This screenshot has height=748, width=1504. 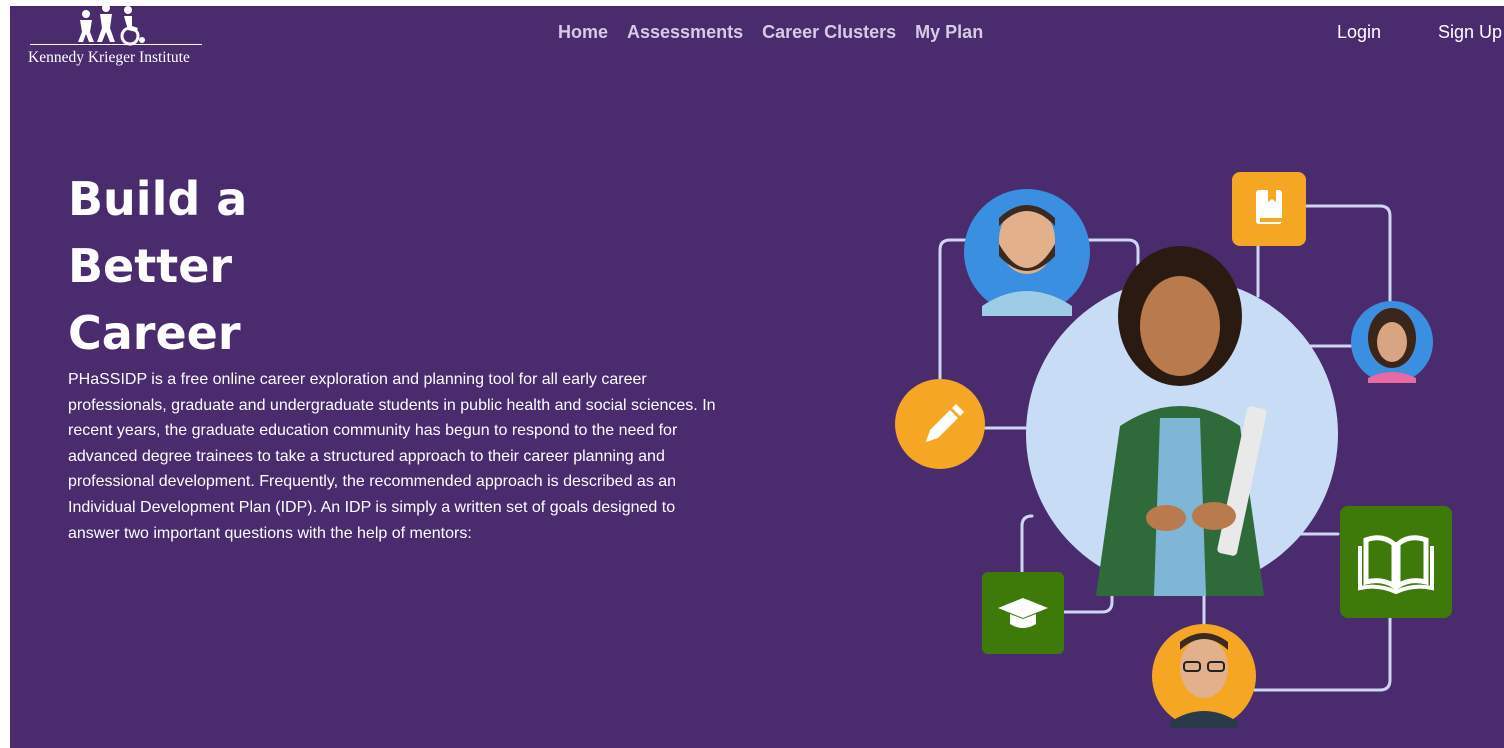 I want to click on main-nav: Home Assessments Career Clusters My Plan, so click(x=770, y=32).